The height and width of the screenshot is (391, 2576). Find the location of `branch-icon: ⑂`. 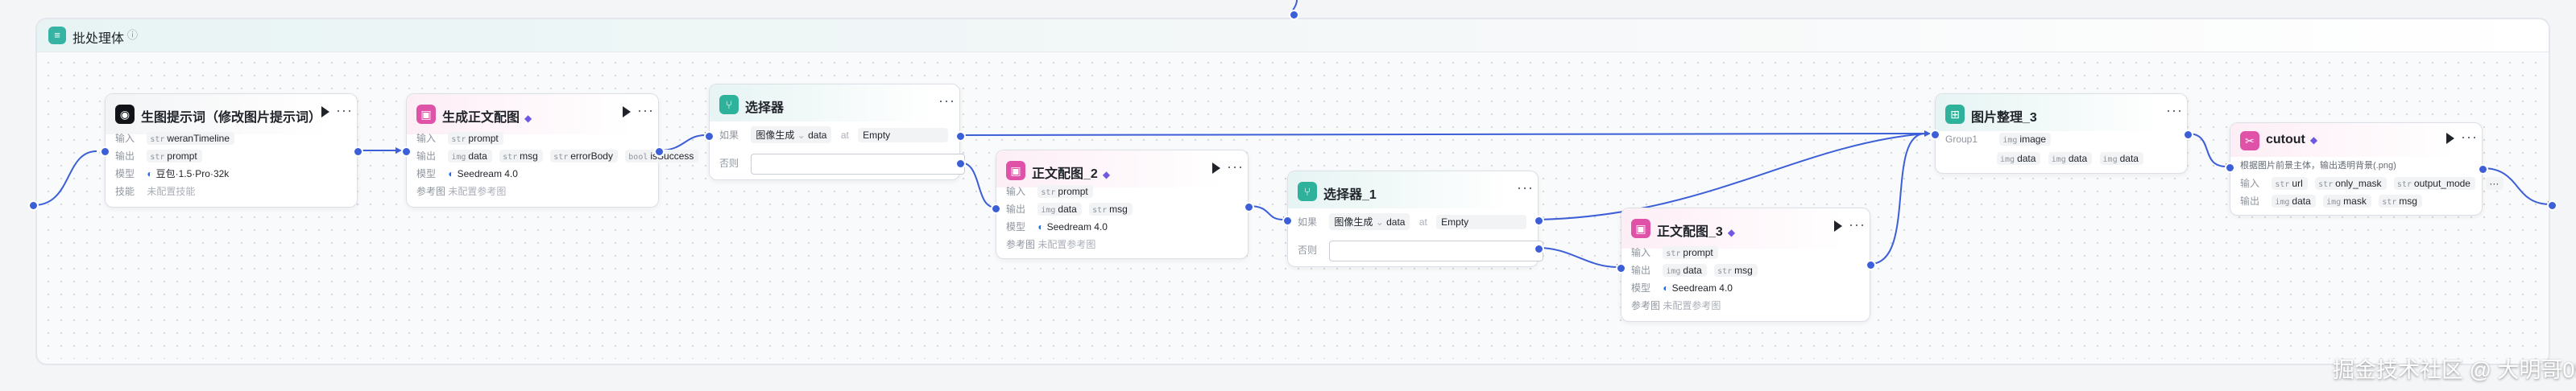

branch-icon: ⑂ is located at coordinates (729, 104).